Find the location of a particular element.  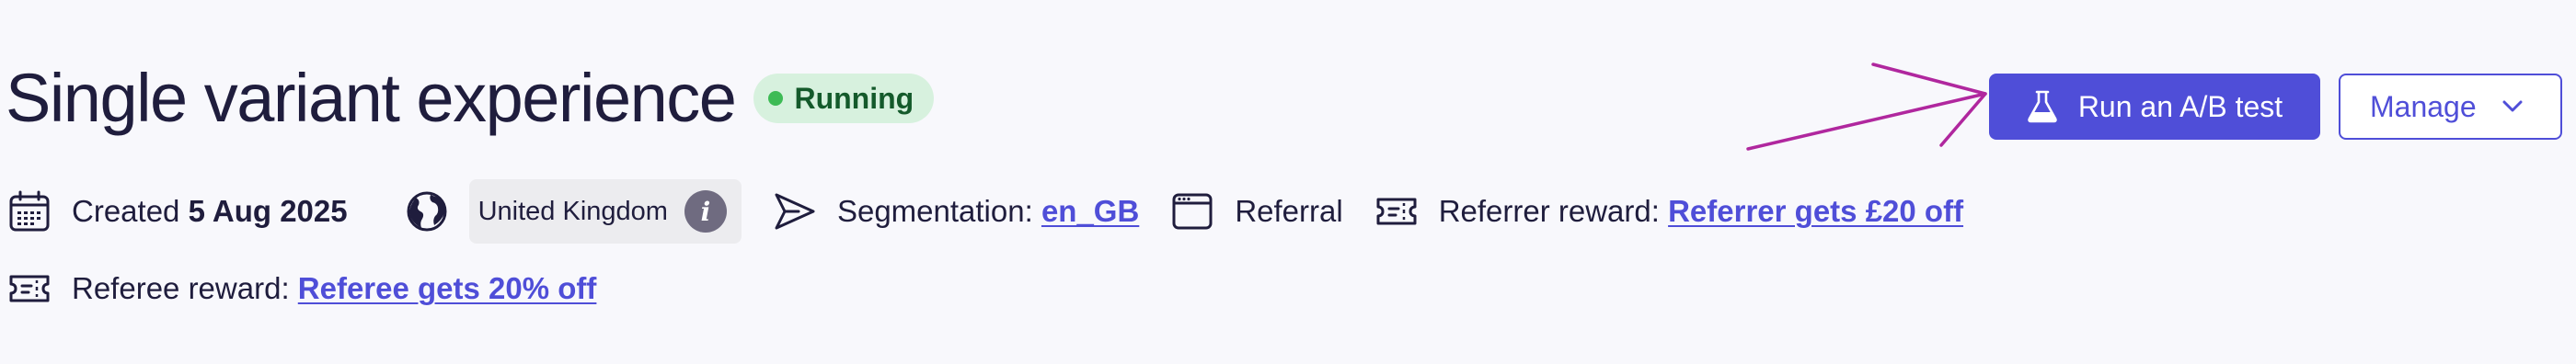

status-badge: Running is located at coordinates (844, 98).